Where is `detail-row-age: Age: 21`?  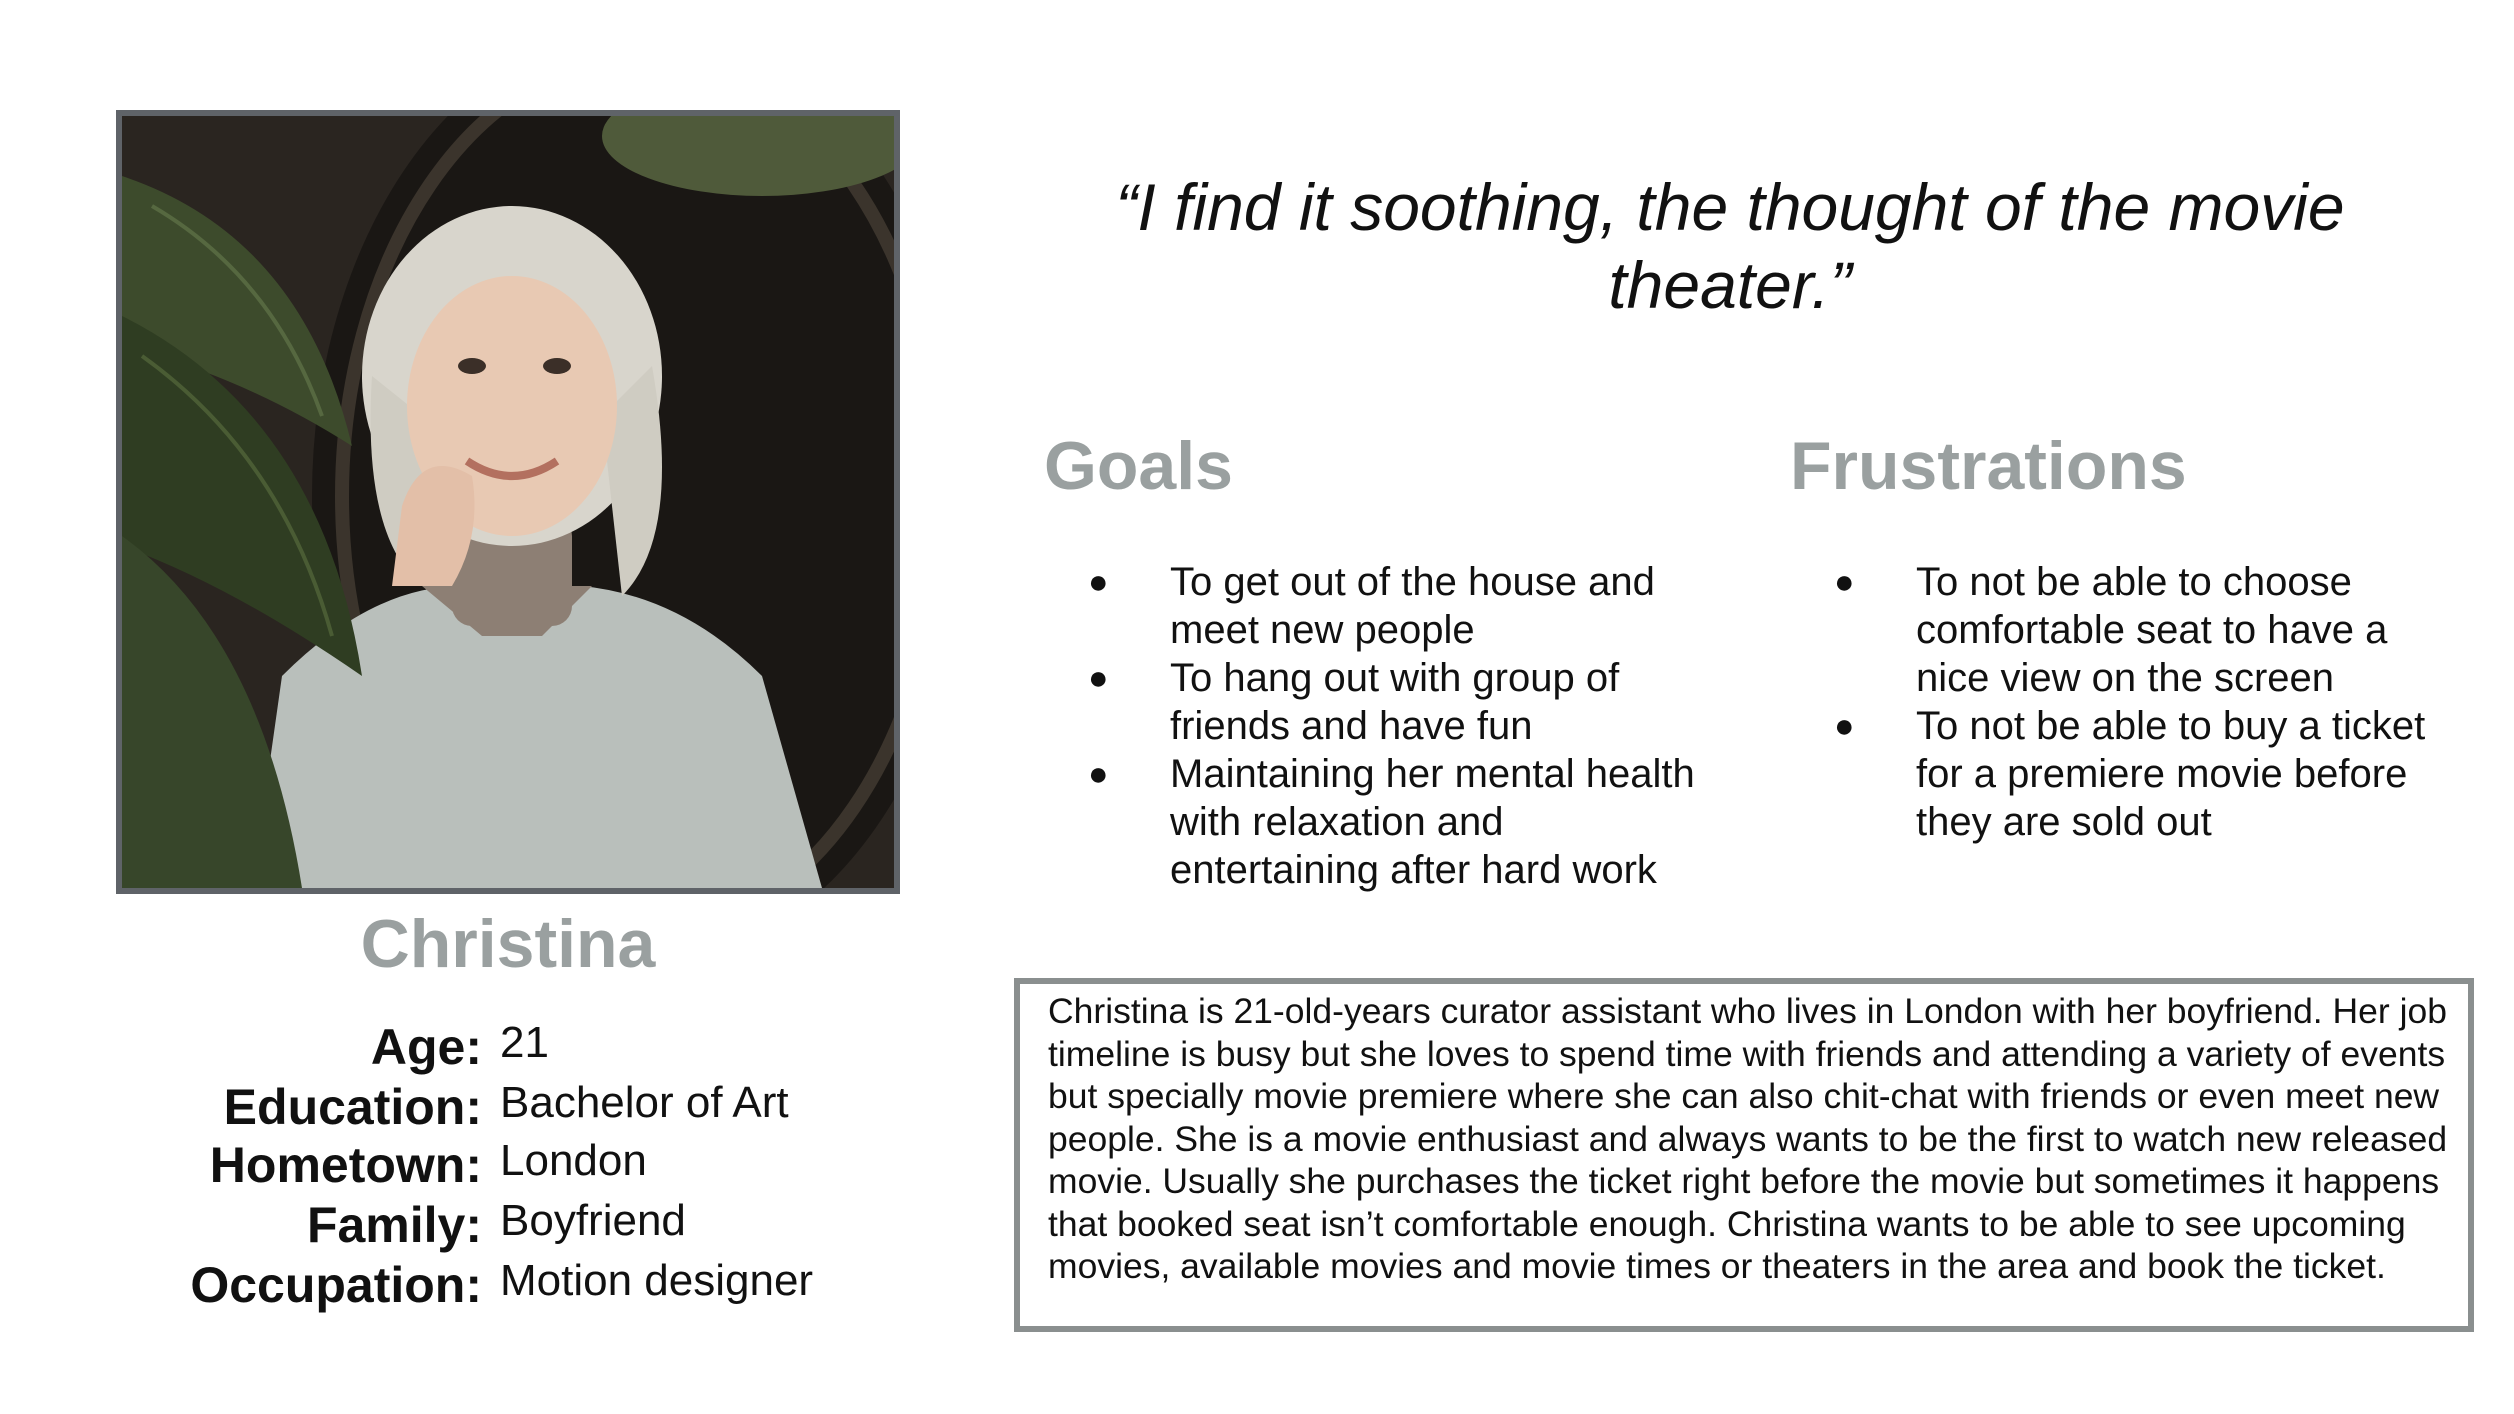
detail-row-age: Age: 21 is located at coordinates (450, 1048).